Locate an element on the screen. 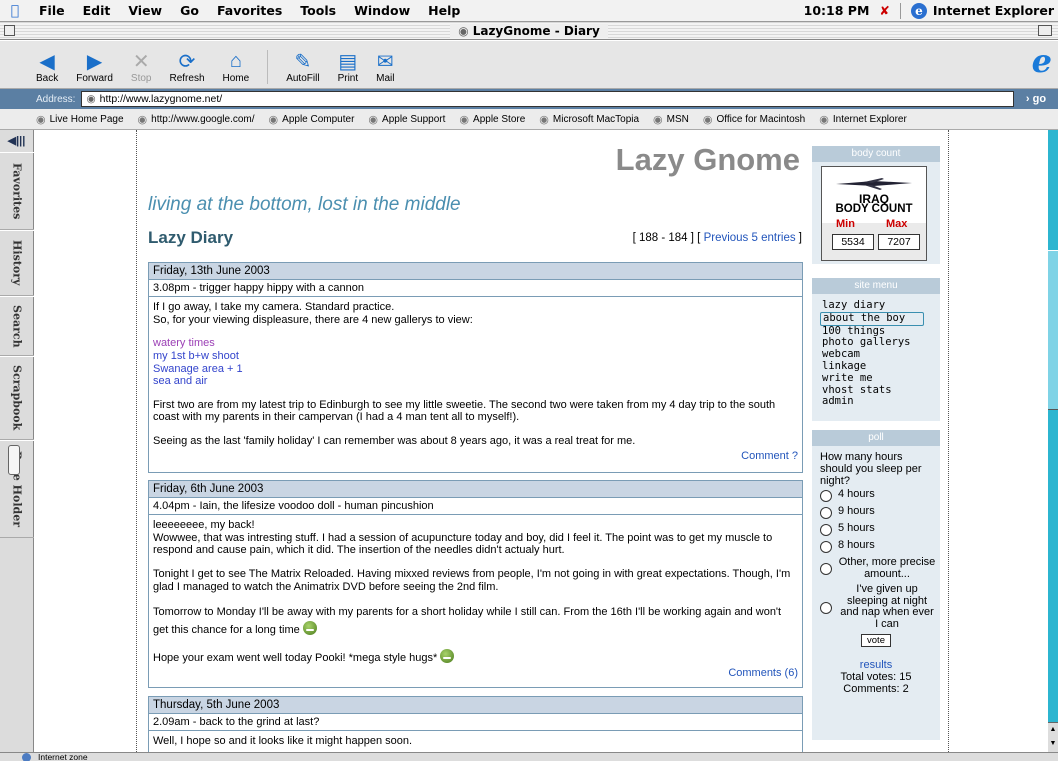 This screenshot has height=761, width=1058. favorite-apple-store: ◉ Apple Store is located at coordinates (492, 119).